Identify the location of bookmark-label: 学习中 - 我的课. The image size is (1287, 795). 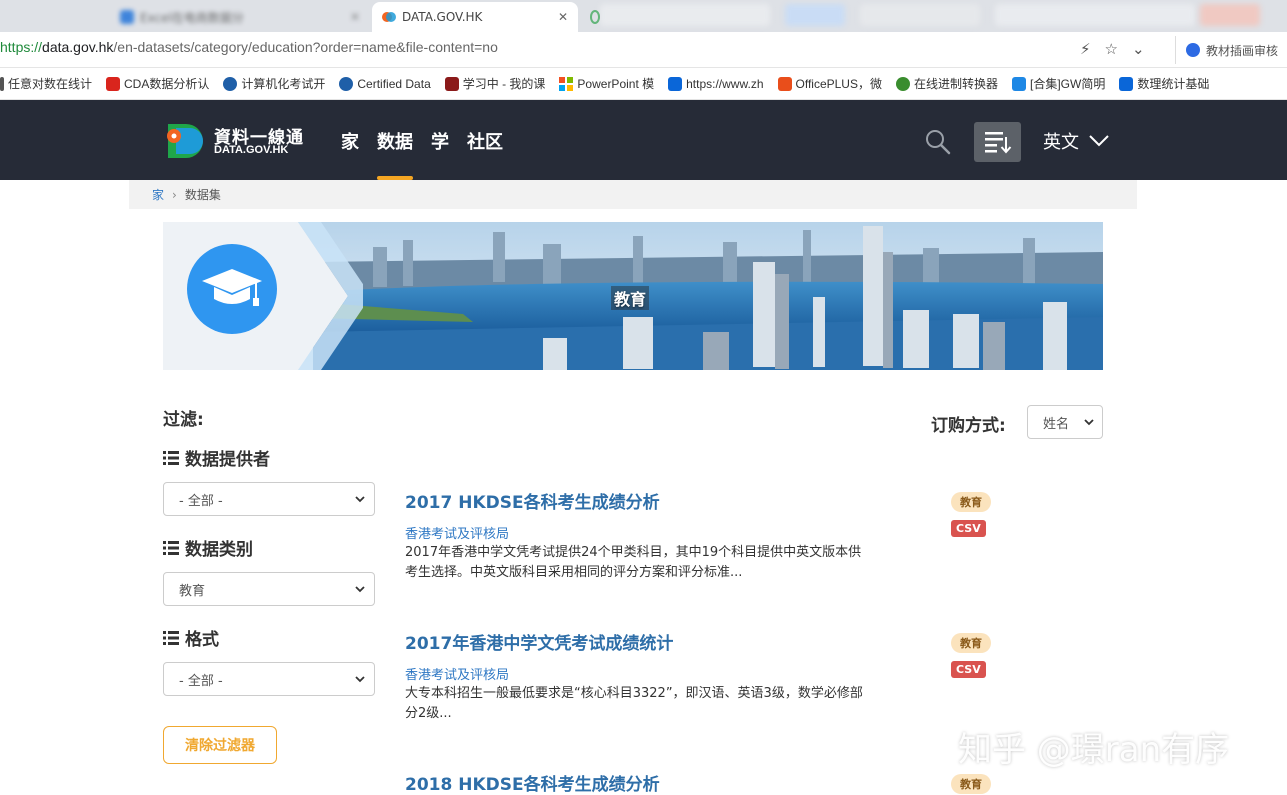
(504, 84).